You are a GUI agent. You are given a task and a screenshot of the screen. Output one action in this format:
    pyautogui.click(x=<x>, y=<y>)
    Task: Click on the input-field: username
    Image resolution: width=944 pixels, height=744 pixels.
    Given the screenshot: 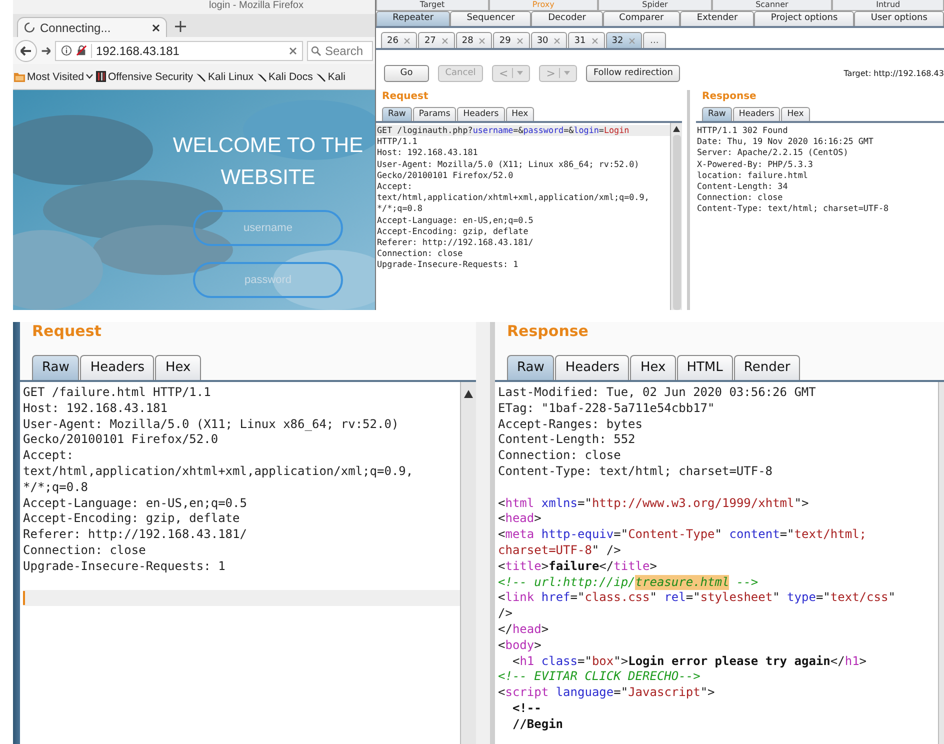 What is the action you would take?
    pyautogui.click(x=268, y=228)
    